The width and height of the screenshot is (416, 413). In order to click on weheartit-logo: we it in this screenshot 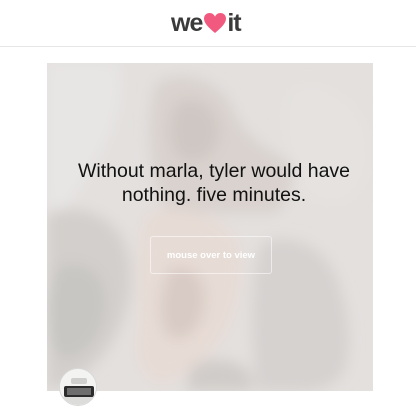, I will do `click(206, 22)`.